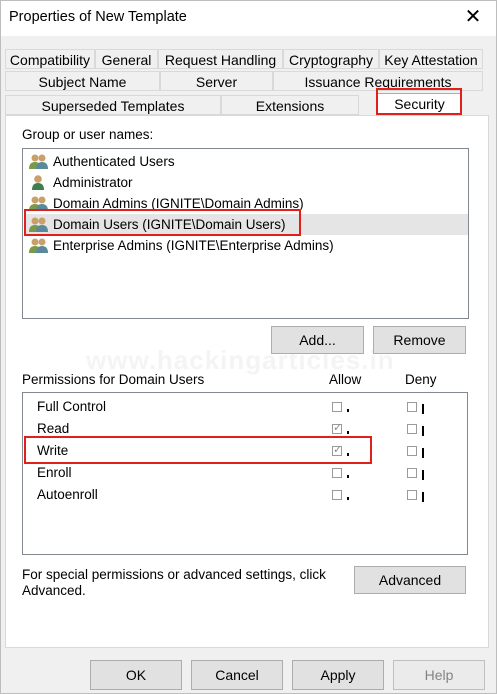 This screenshot has height=694, width=497. What do you see at coordinates (419, 340) in the screenshot?
I see `remove-button: Remove` at bounding box center [419, 340].